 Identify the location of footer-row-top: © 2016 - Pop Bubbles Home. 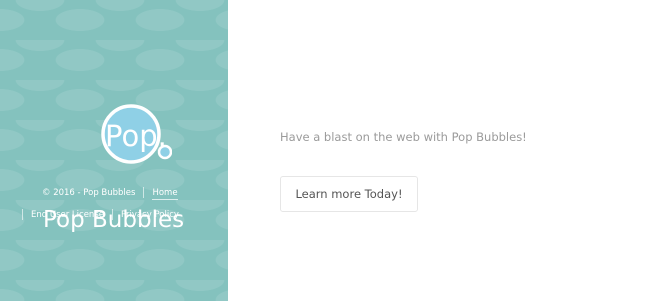
(135, 193).